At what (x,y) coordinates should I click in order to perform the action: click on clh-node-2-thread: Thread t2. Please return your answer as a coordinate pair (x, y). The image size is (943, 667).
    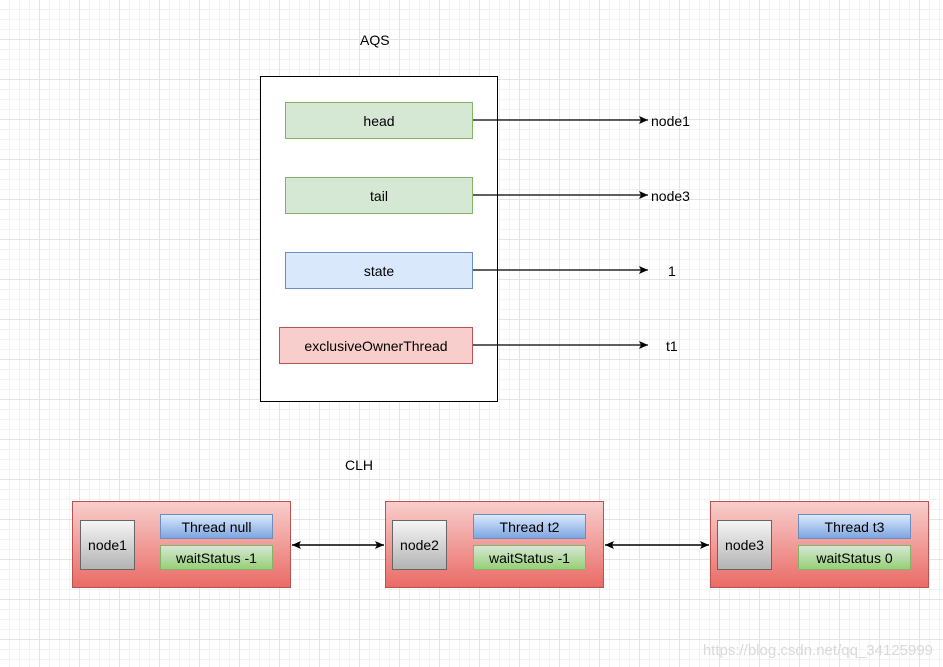
    Looking at the image, I should click on (529, 526).